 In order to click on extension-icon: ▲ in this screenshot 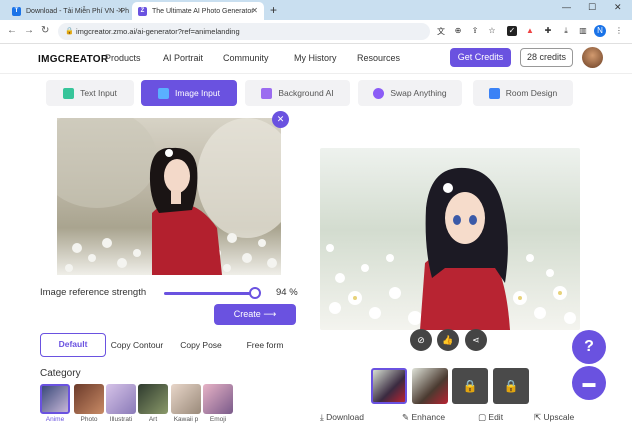, I will do `click(530, 31)`.